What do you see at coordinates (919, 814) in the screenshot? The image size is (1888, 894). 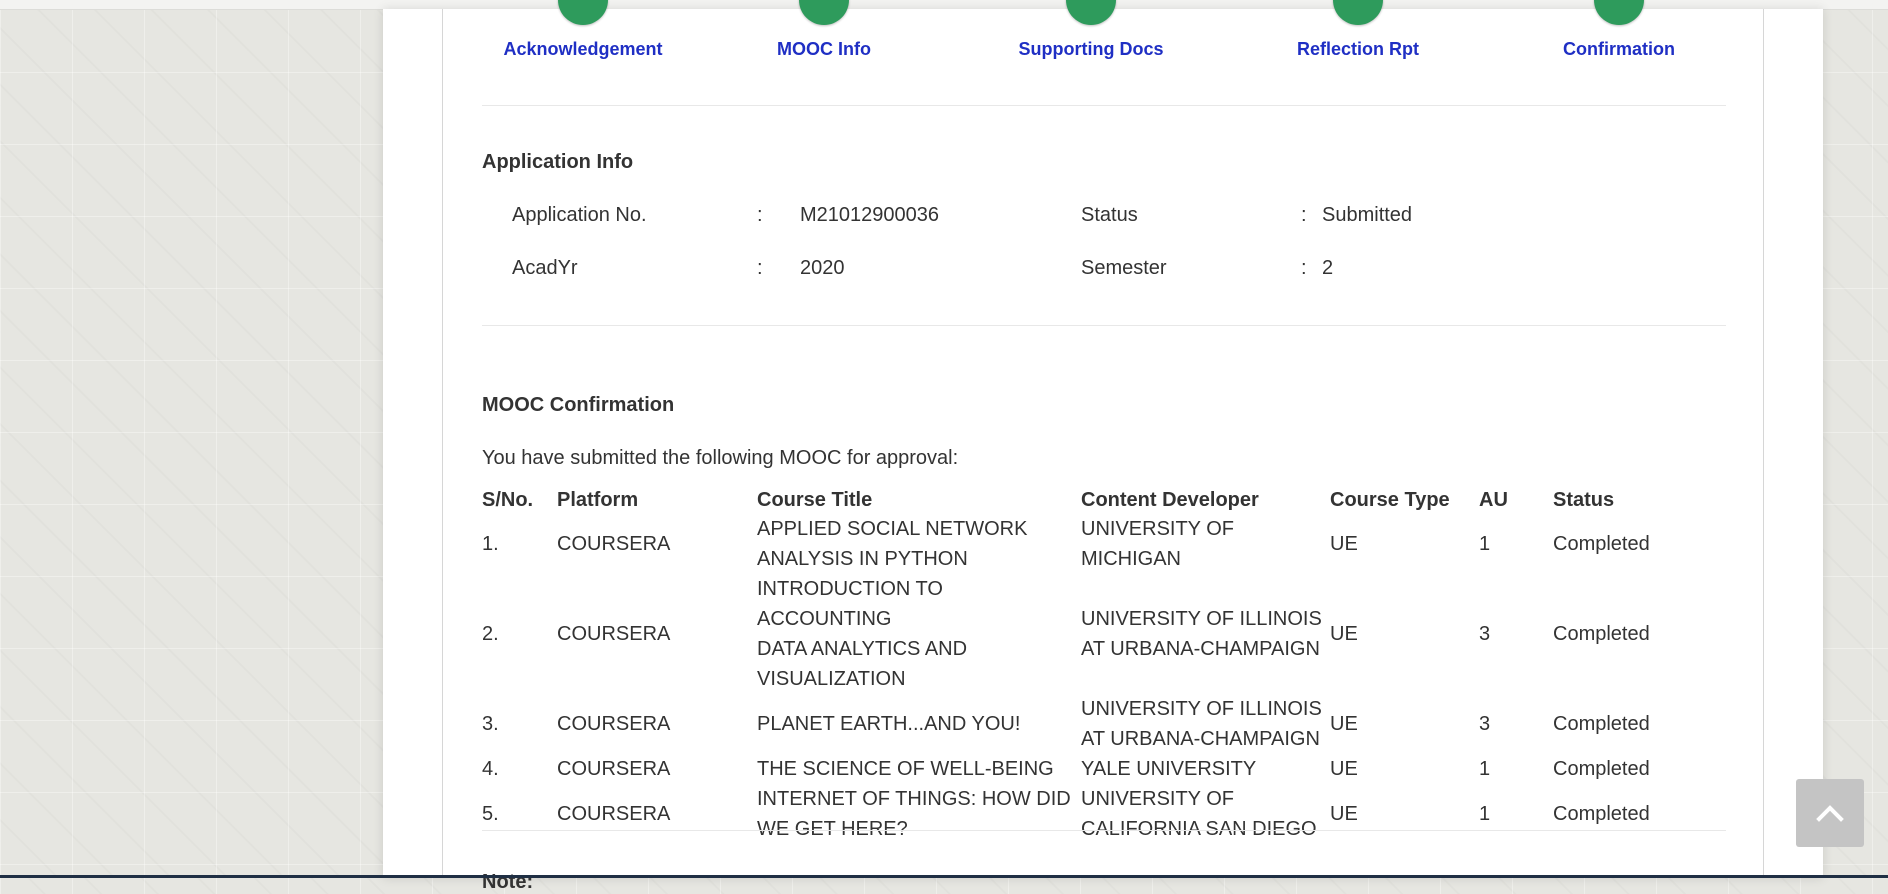 I see `course-title-cell: INTERNET OF THINGS: HOW DID WE GET HERE?` at bounding box center [919, 814].